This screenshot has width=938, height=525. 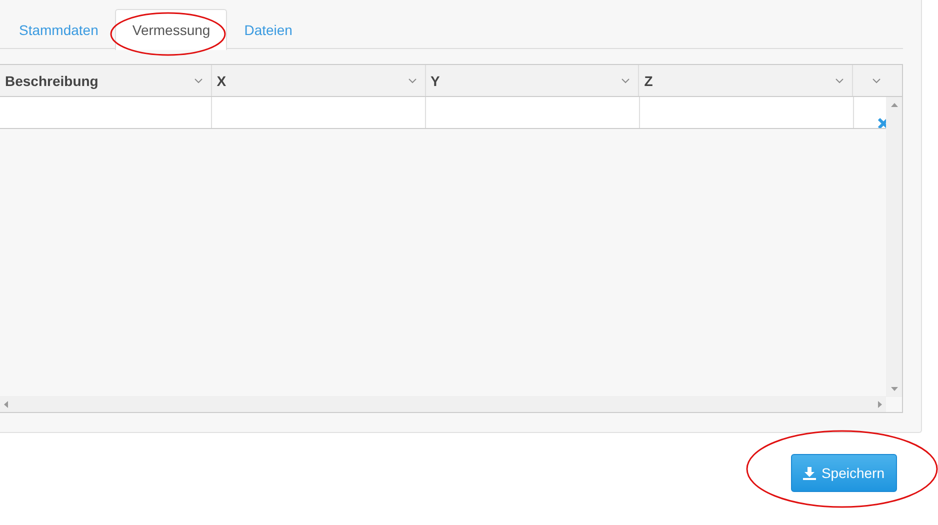 What do you see at coordinates (746, 80) in the screenshot?
I see `column-header: Z` at bounding box center [746, 80].